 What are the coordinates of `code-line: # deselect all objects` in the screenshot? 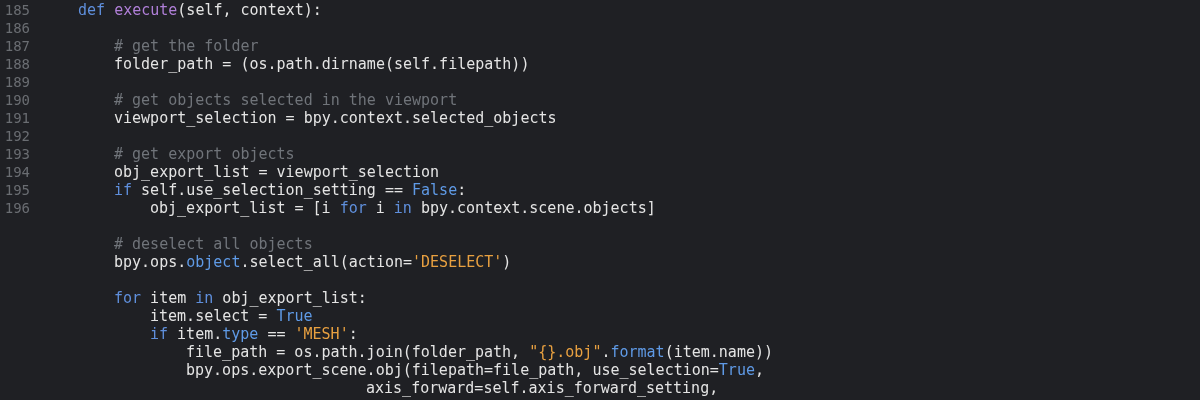 It's located at (213, 244).